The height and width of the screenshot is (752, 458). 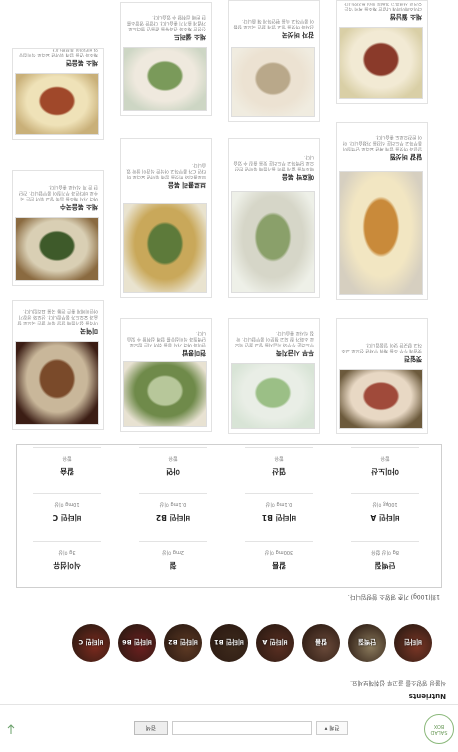 I want to click on recipe-title: 깻잎전, so click(x=413, y=360).